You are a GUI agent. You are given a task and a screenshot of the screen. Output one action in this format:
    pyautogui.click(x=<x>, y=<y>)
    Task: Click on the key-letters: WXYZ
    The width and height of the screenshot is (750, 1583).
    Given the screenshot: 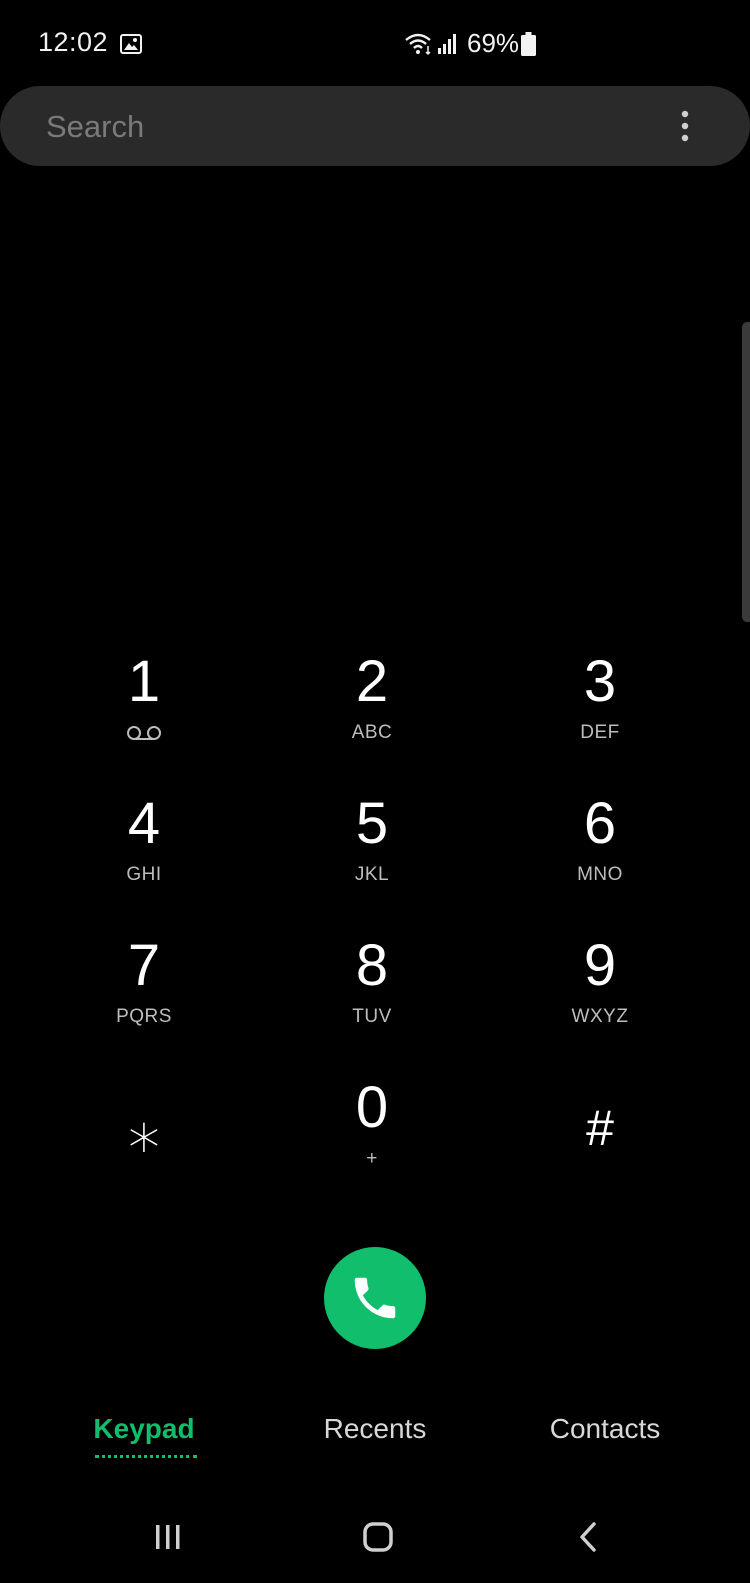 What is the action you would take?
    pyautogui.click(x=600, y=1016)
    